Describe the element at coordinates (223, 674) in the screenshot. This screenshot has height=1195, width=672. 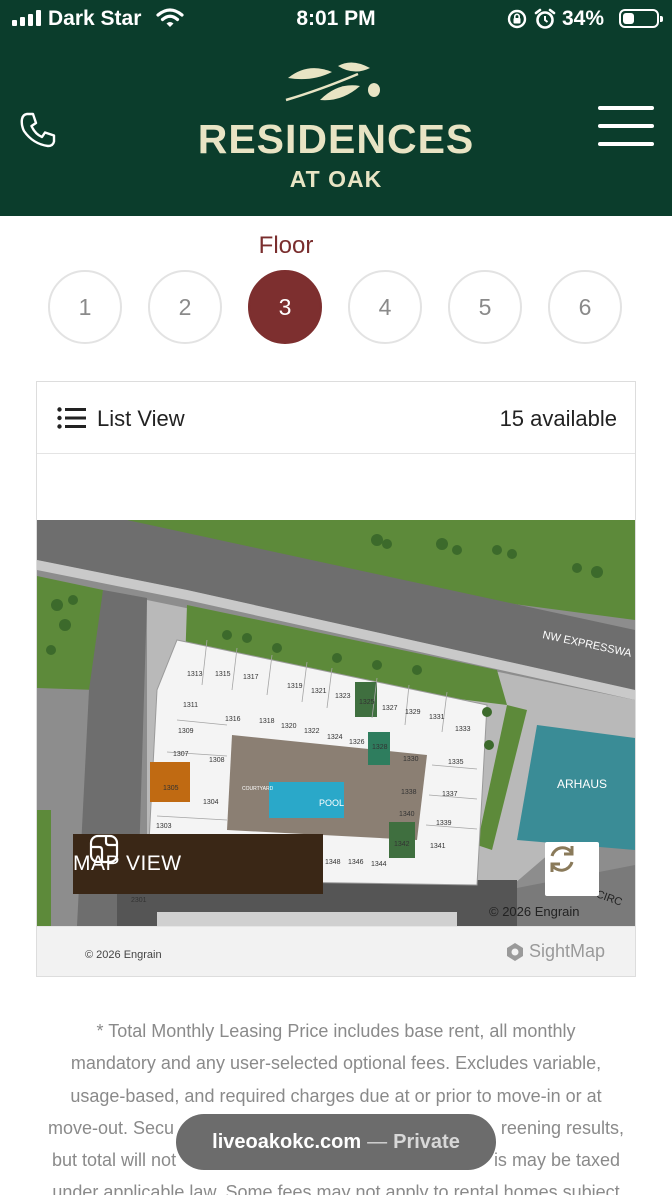
I see `unit-1315: 1315` at that location.